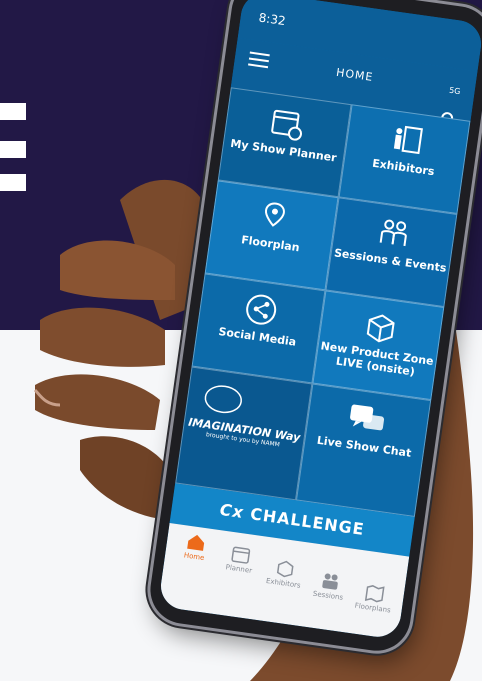  I want to click on people-group-icon, so click(393, 233).